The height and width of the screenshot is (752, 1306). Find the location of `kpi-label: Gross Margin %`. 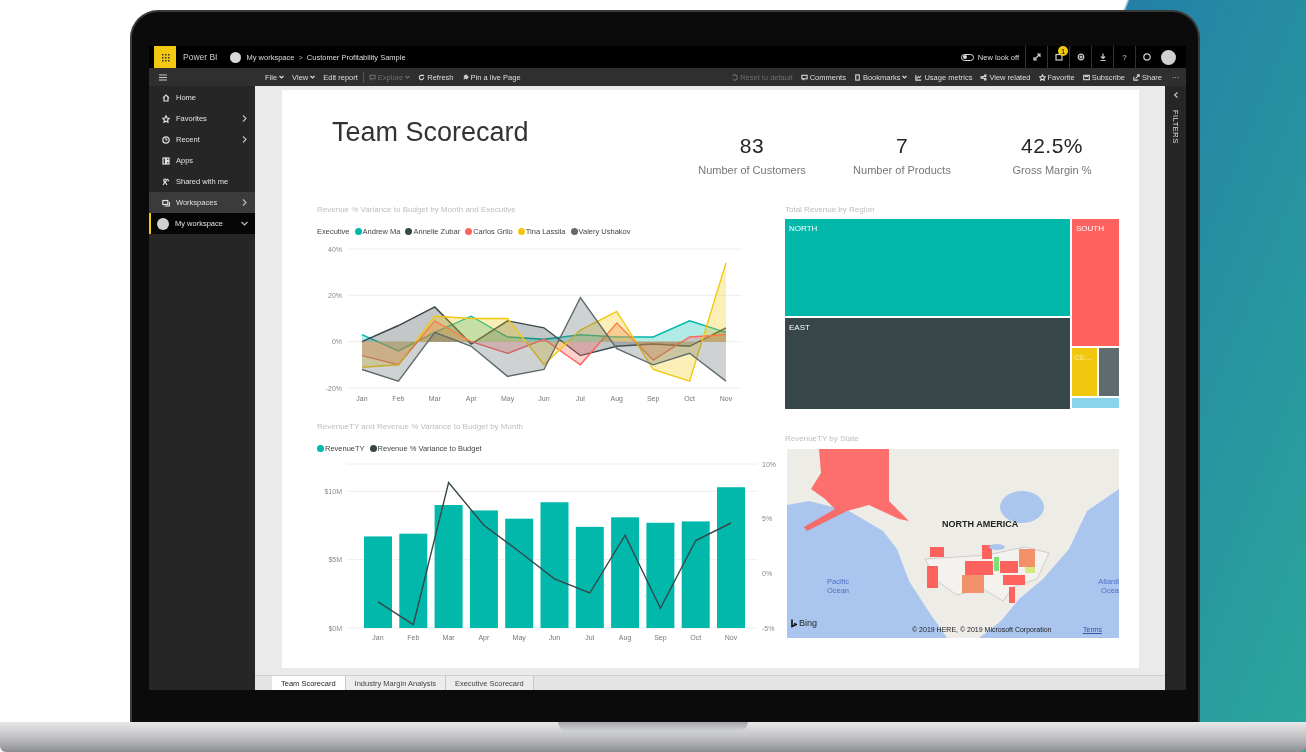

kpi-label: Gross Margin % is located at coordinates (1052, 170).